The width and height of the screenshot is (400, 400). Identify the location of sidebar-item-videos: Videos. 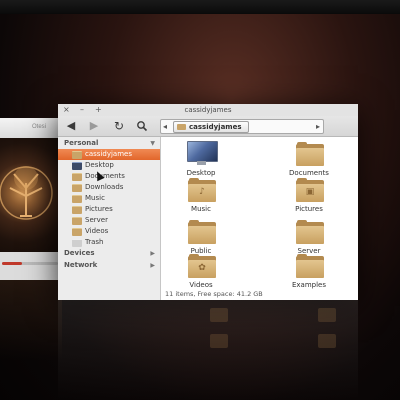
(109, 231).